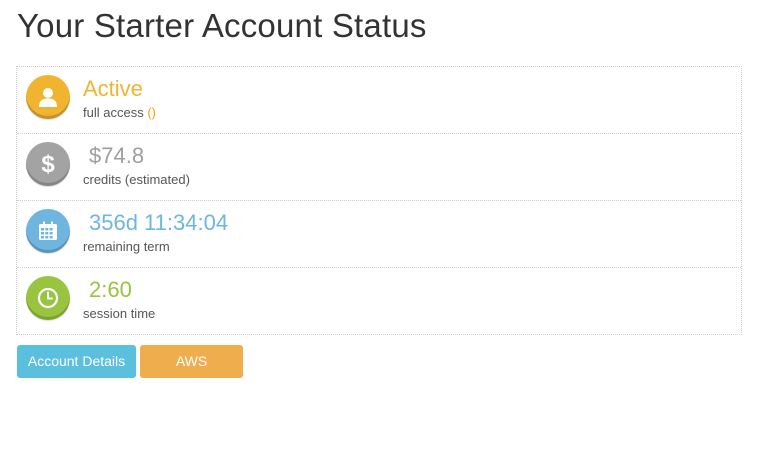  Describe the element at coordinates (151, 112) in the screenshot. I see `account-access-extra: ()` at that location.